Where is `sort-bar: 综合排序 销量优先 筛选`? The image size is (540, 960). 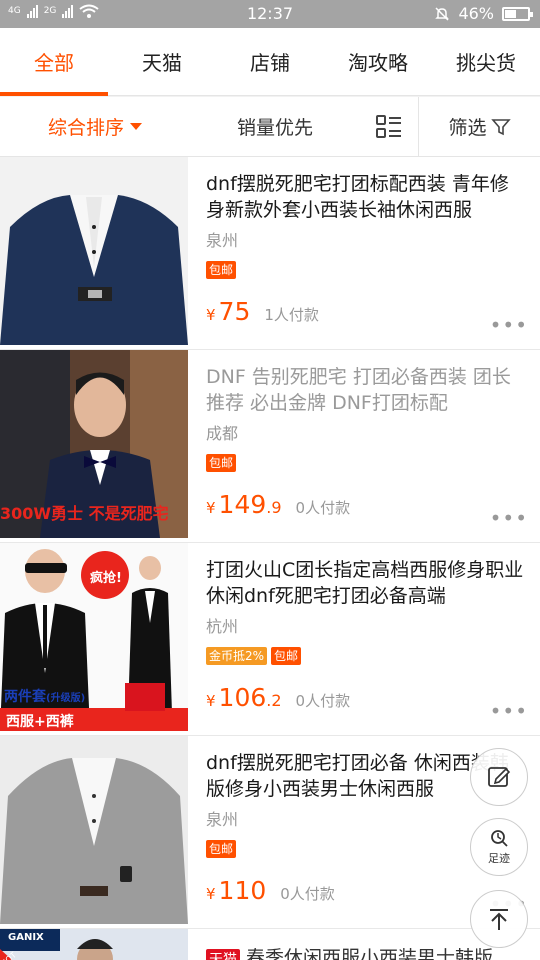
sort-bar: 综合排序 销量优先 筛选 is located at coordinates (270, 127).